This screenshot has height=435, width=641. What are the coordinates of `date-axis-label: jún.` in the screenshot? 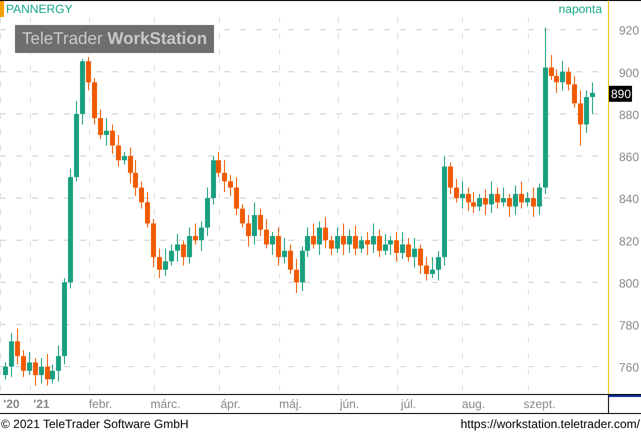 It's located at (350, 404).